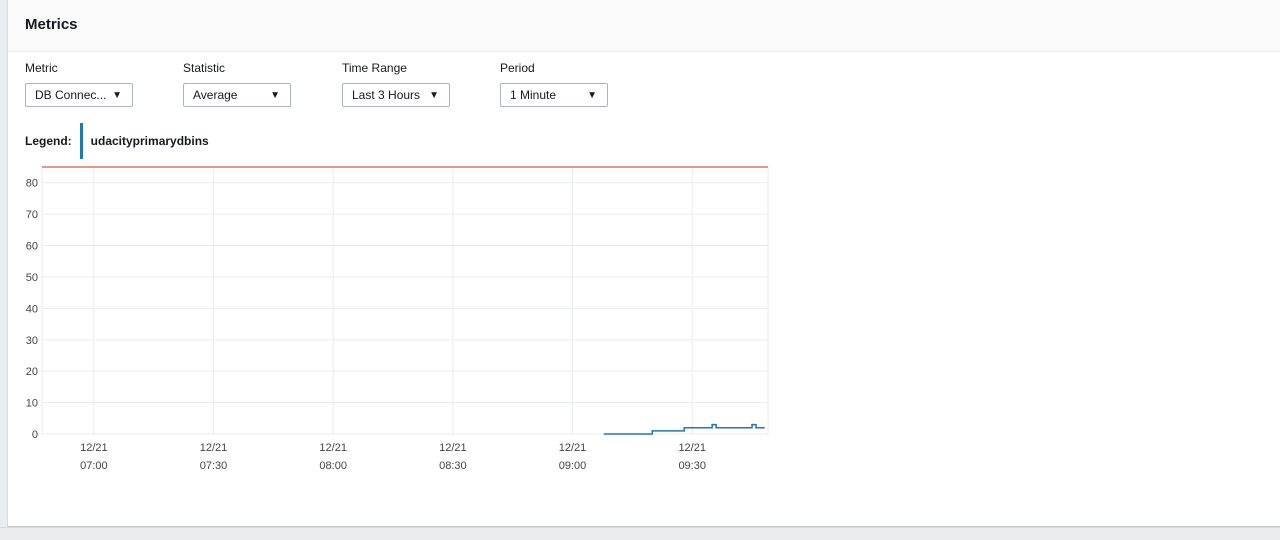  What do you see at coordinates (644, 26) in the screenshot?
I see `panel-header: Metrics` at bounding box center [644, 26].